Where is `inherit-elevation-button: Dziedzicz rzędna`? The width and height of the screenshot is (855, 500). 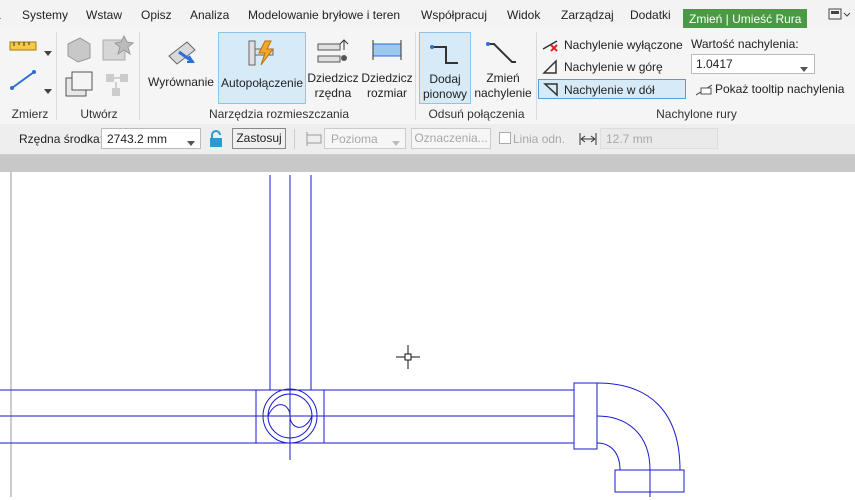
inherit-elevation-button: Dziedzicz rzędna is located at coordinates (333, 67).